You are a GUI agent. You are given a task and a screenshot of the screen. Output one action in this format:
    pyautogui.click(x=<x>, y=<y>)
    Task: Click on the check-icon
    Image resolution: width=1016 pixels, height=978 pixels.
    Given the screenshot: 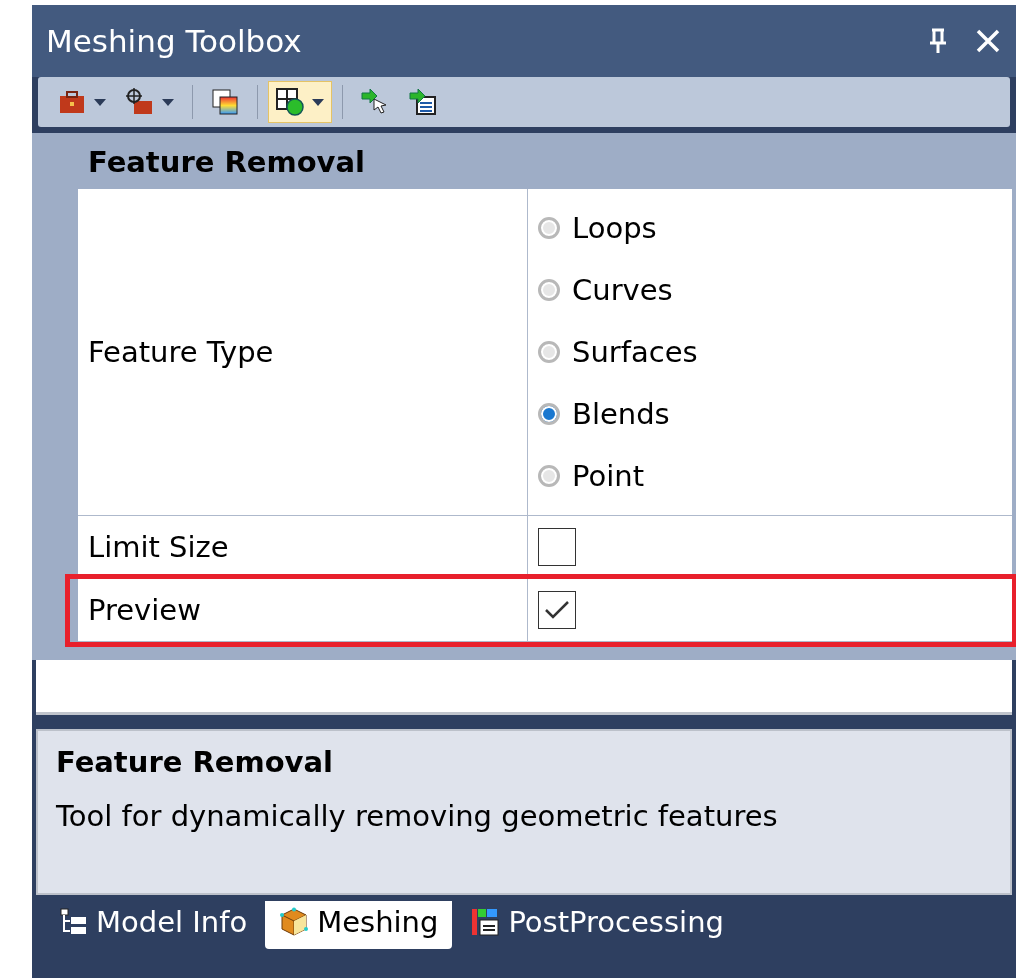 What is the action you would take?
    pyautogui.click(x=557, y=610)
    